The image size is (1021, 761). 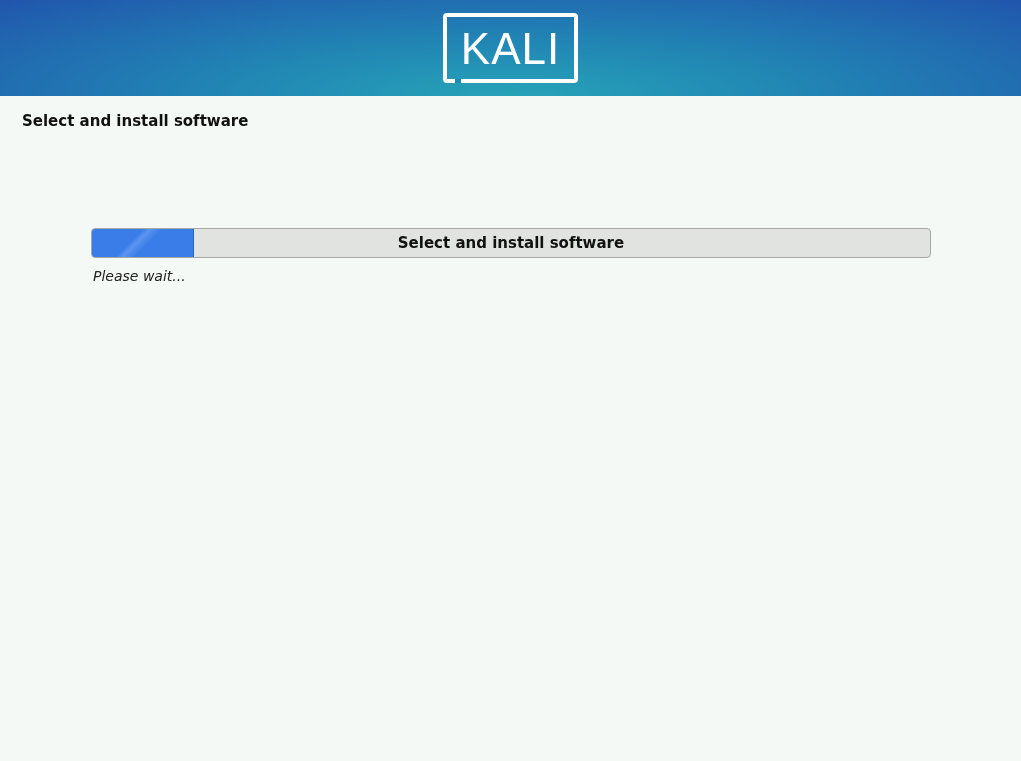 What do you see at coordinates (135, 120) in the screenshot?
I see `page-title: Select and install software` at bounding box center [135, 120].